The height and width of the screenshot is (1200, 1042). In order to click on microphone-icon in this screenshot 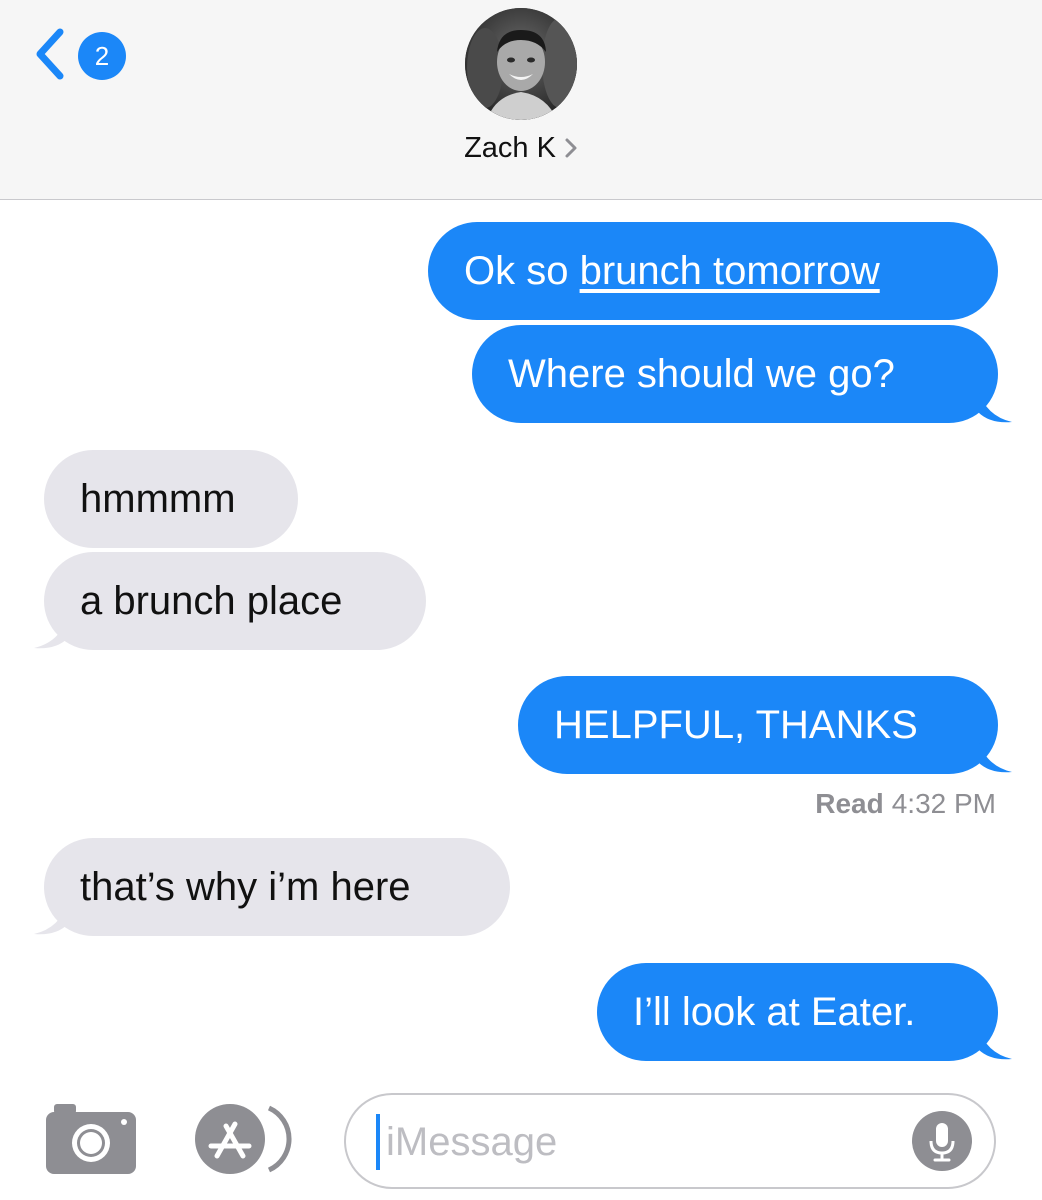, I will do `click(942, 1141)`.